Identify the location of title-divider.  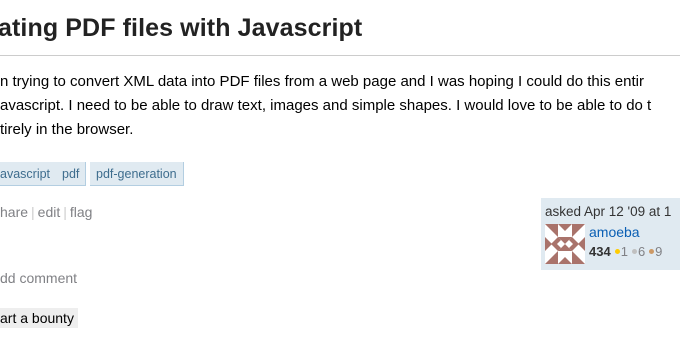
(340, 55).